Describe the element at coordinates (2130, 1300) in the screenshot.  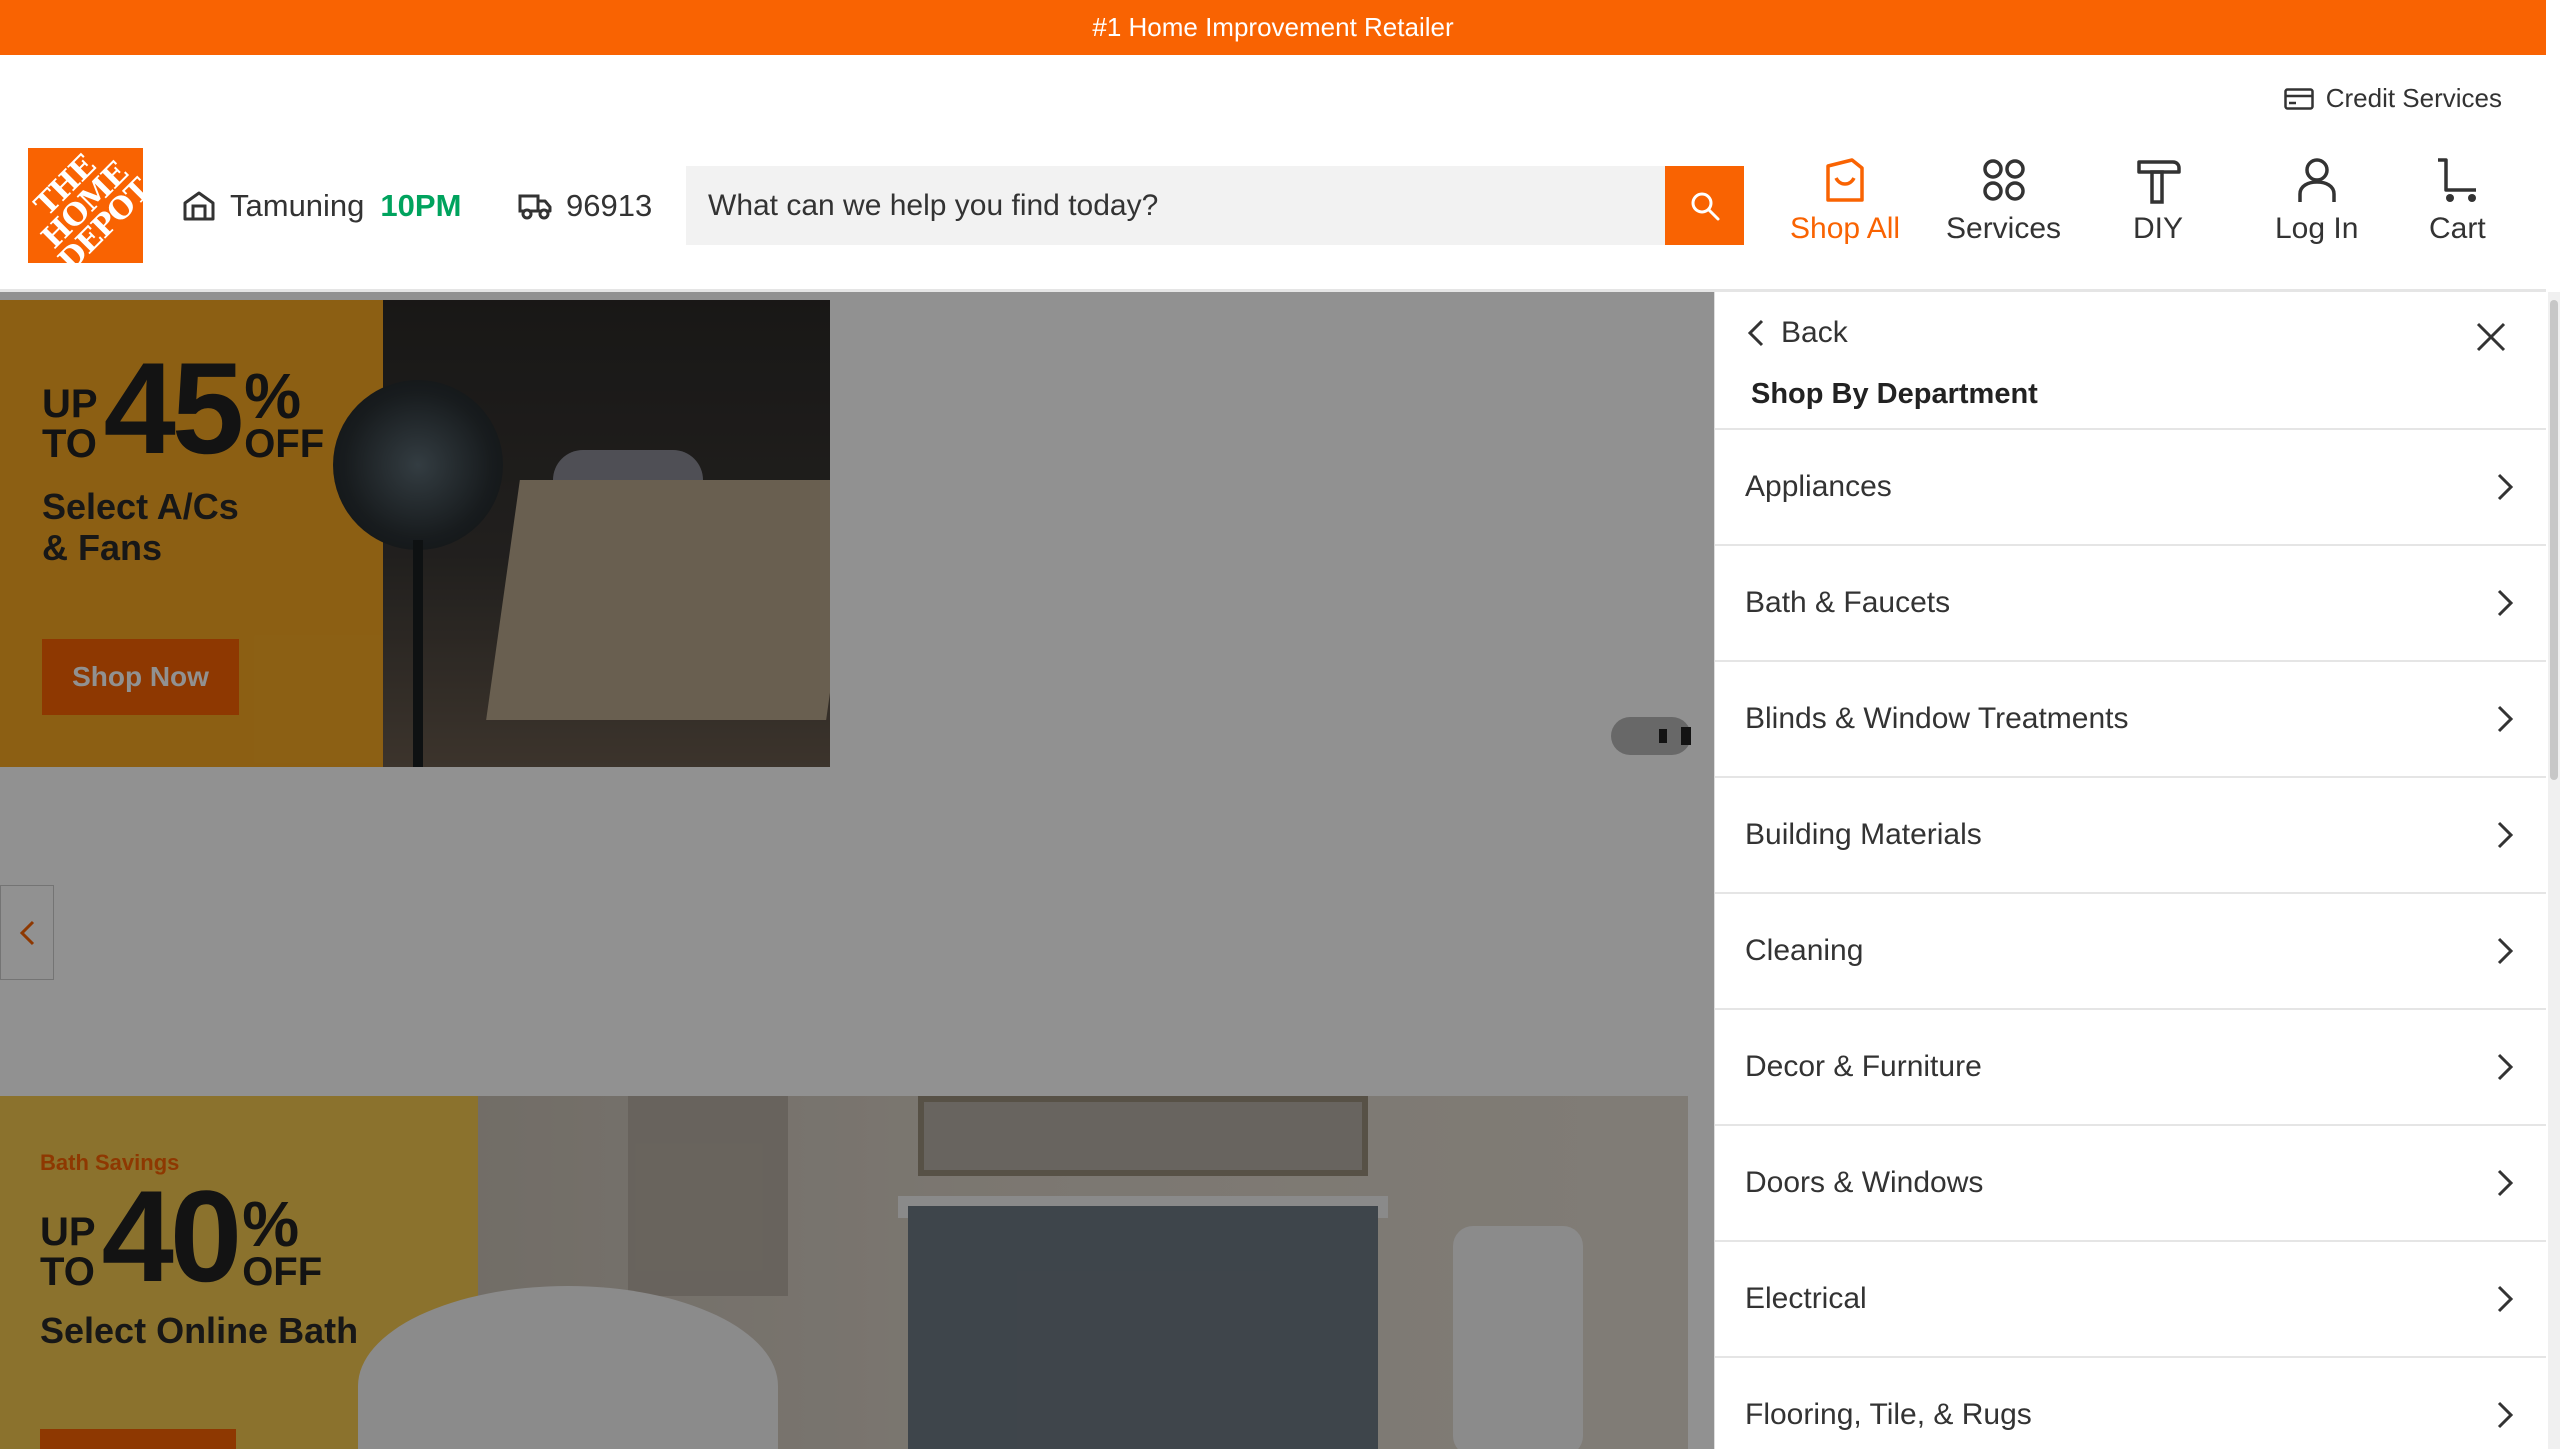
I see `department-electrical: Electrical` at that location.